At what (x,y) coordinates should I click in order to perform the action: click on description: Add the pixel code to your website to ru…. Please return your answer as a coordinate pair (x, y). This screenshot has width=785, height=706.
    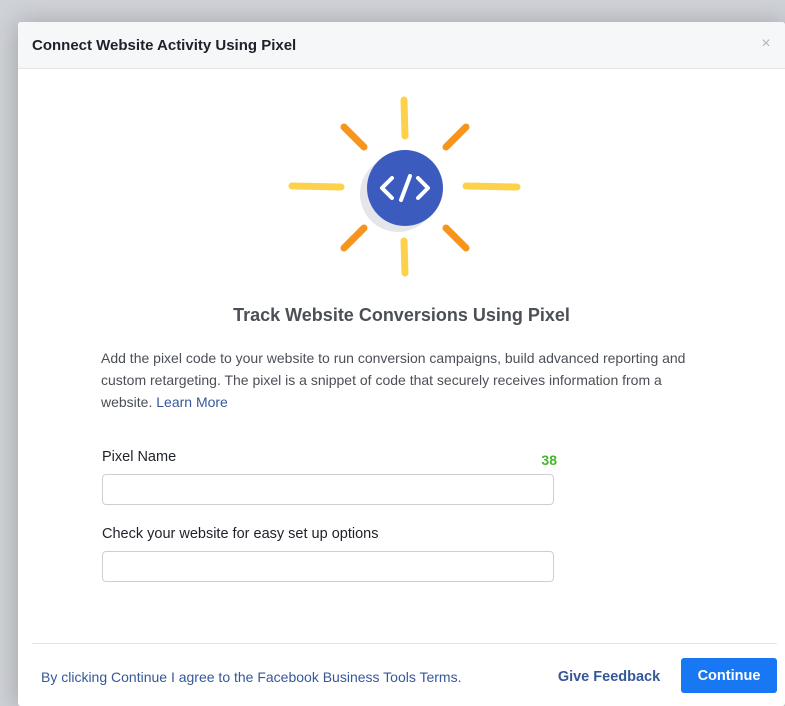
    Looking at the image, I should click on (406, 380).